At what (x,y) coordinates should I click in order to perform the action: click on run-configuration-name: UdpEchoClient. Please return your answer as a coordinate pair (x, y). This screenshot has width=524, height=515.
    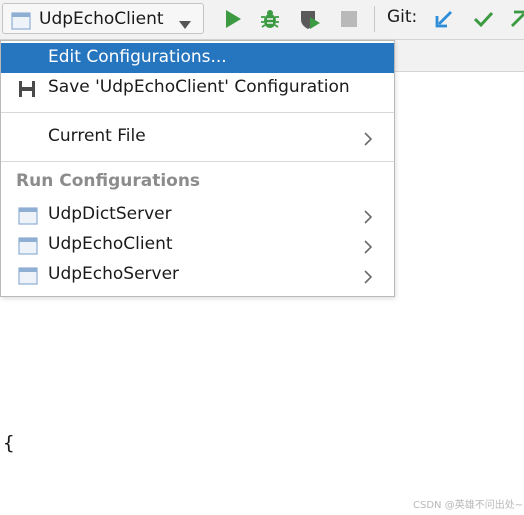
    Looking at the image, I should click on (101, 19).